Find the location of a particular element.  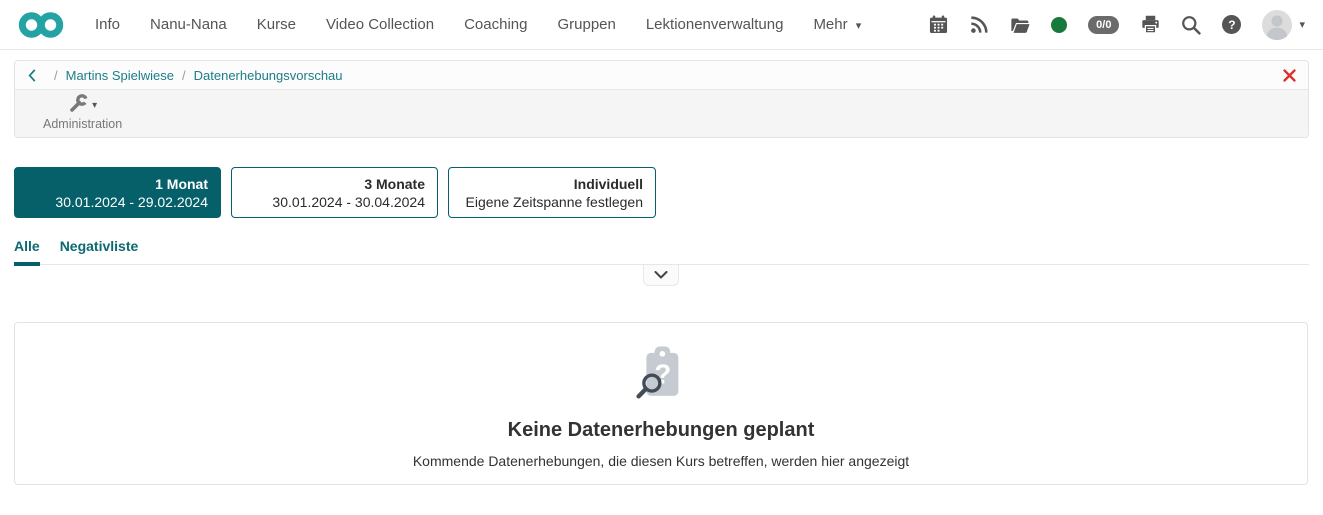

range-button-three-months: 3 Monate 30.01.2024 - 30.04.2024 is located at coordinates (334, 192).